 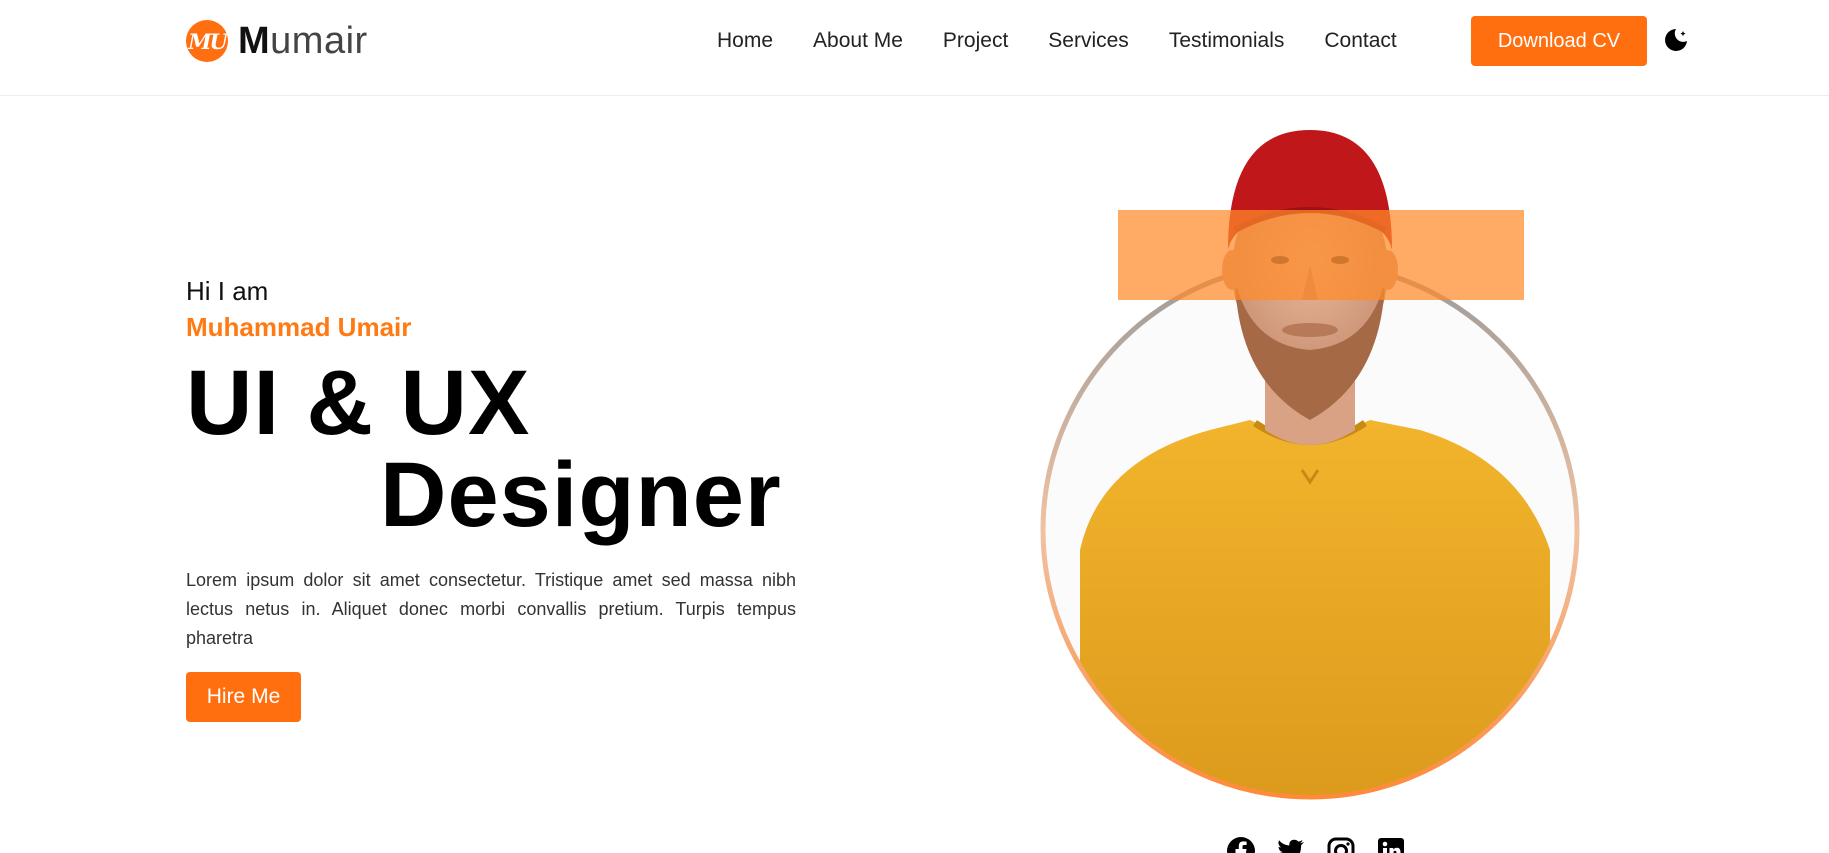 What do you see at coordinates (858, 41) in the screenshot?
I see `nav-about-me: About Me` at bounding box center [858, 41].